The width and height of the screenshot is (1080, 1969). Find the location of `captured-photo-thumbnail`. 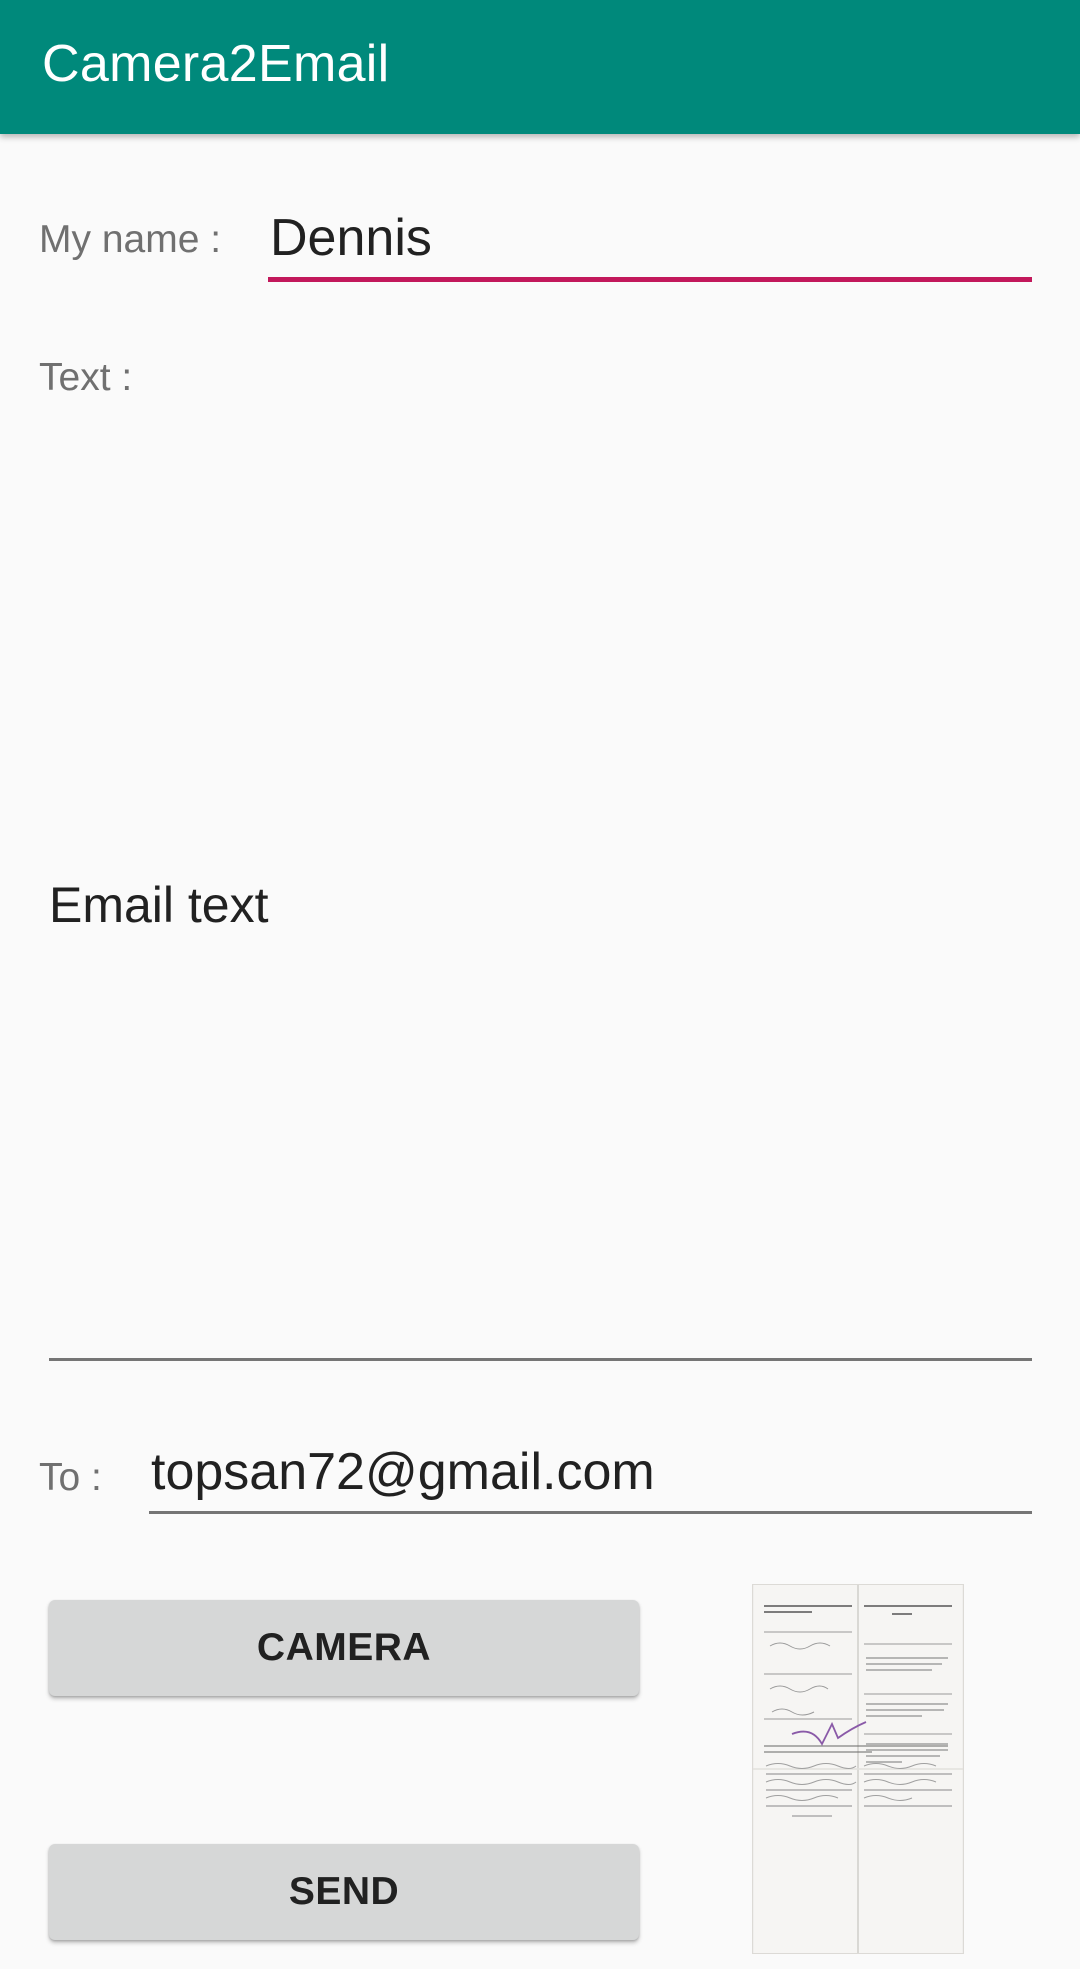

captured-photo-thumbnail is located at coordinates (858, 1769).